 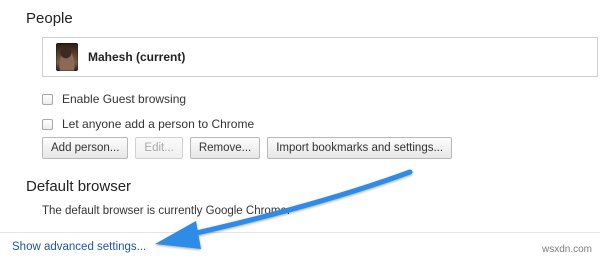 What do you see at coordinates (158, 124) in the screenshot?
I see `add-person-label: Let anyone add a person to Chrome` at bounding box center [158, 124].